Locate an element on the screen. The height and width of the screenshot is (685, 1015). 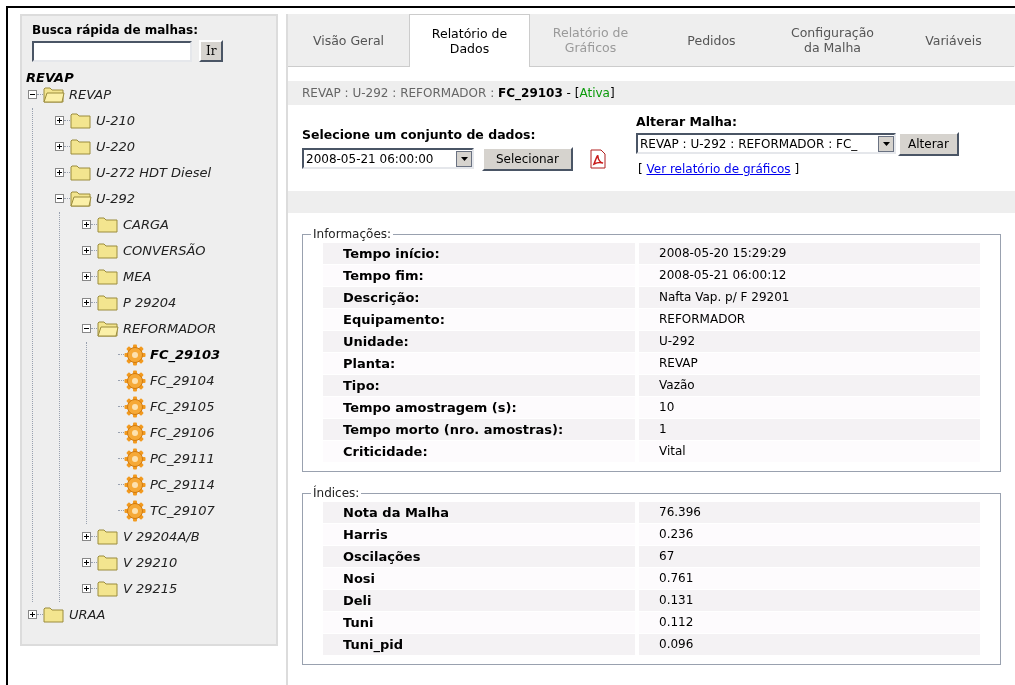
tree-item: U-272 HDT Diesel is located at coordinates (153, 172).